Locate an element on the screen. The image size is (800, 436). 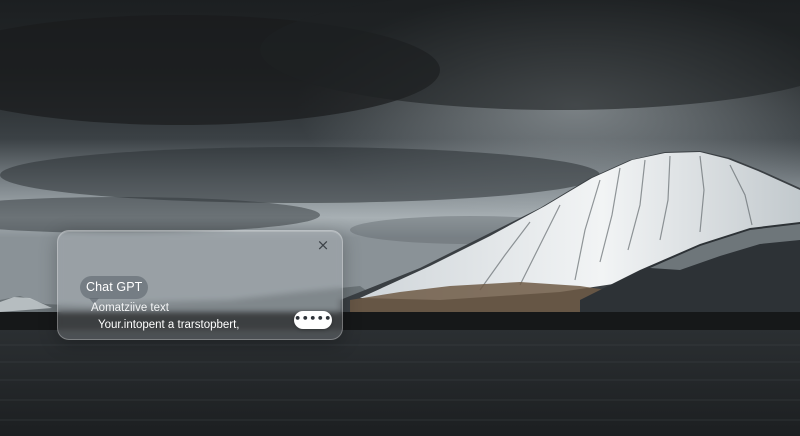
chat-gpt-badge: Chat GPT is located at coordinates (114, 290).